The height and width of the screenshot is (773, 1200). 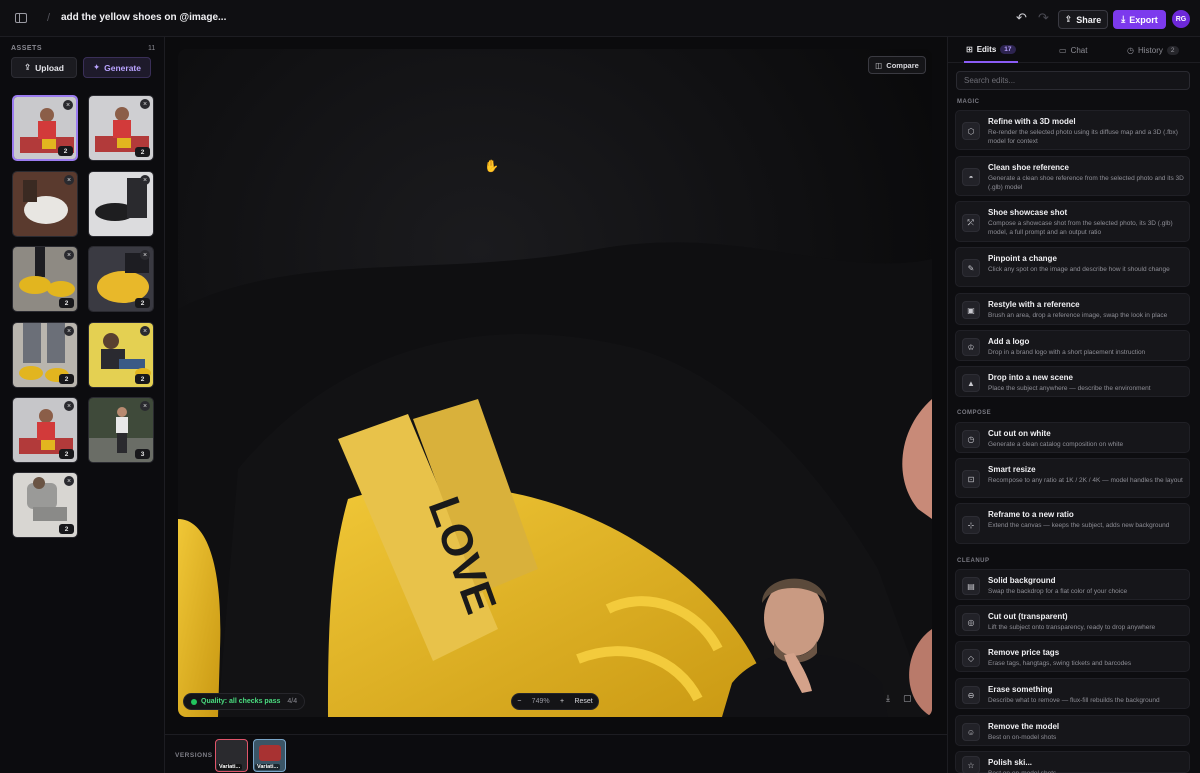 I want to click on zoom-in-icon: +, so click(x=562, y=701).